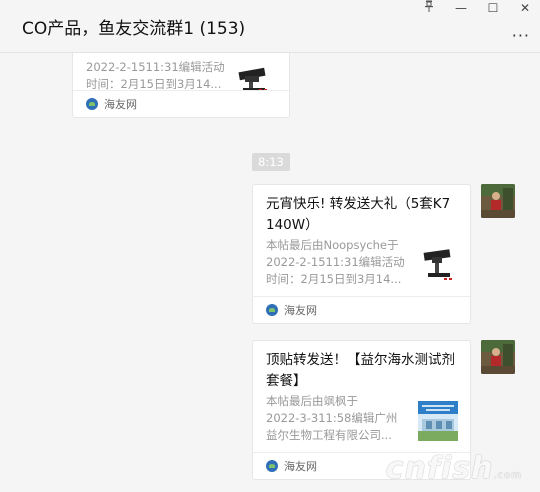 The image size is (540, 492). I want to click on pin-button, so click(429, 8).